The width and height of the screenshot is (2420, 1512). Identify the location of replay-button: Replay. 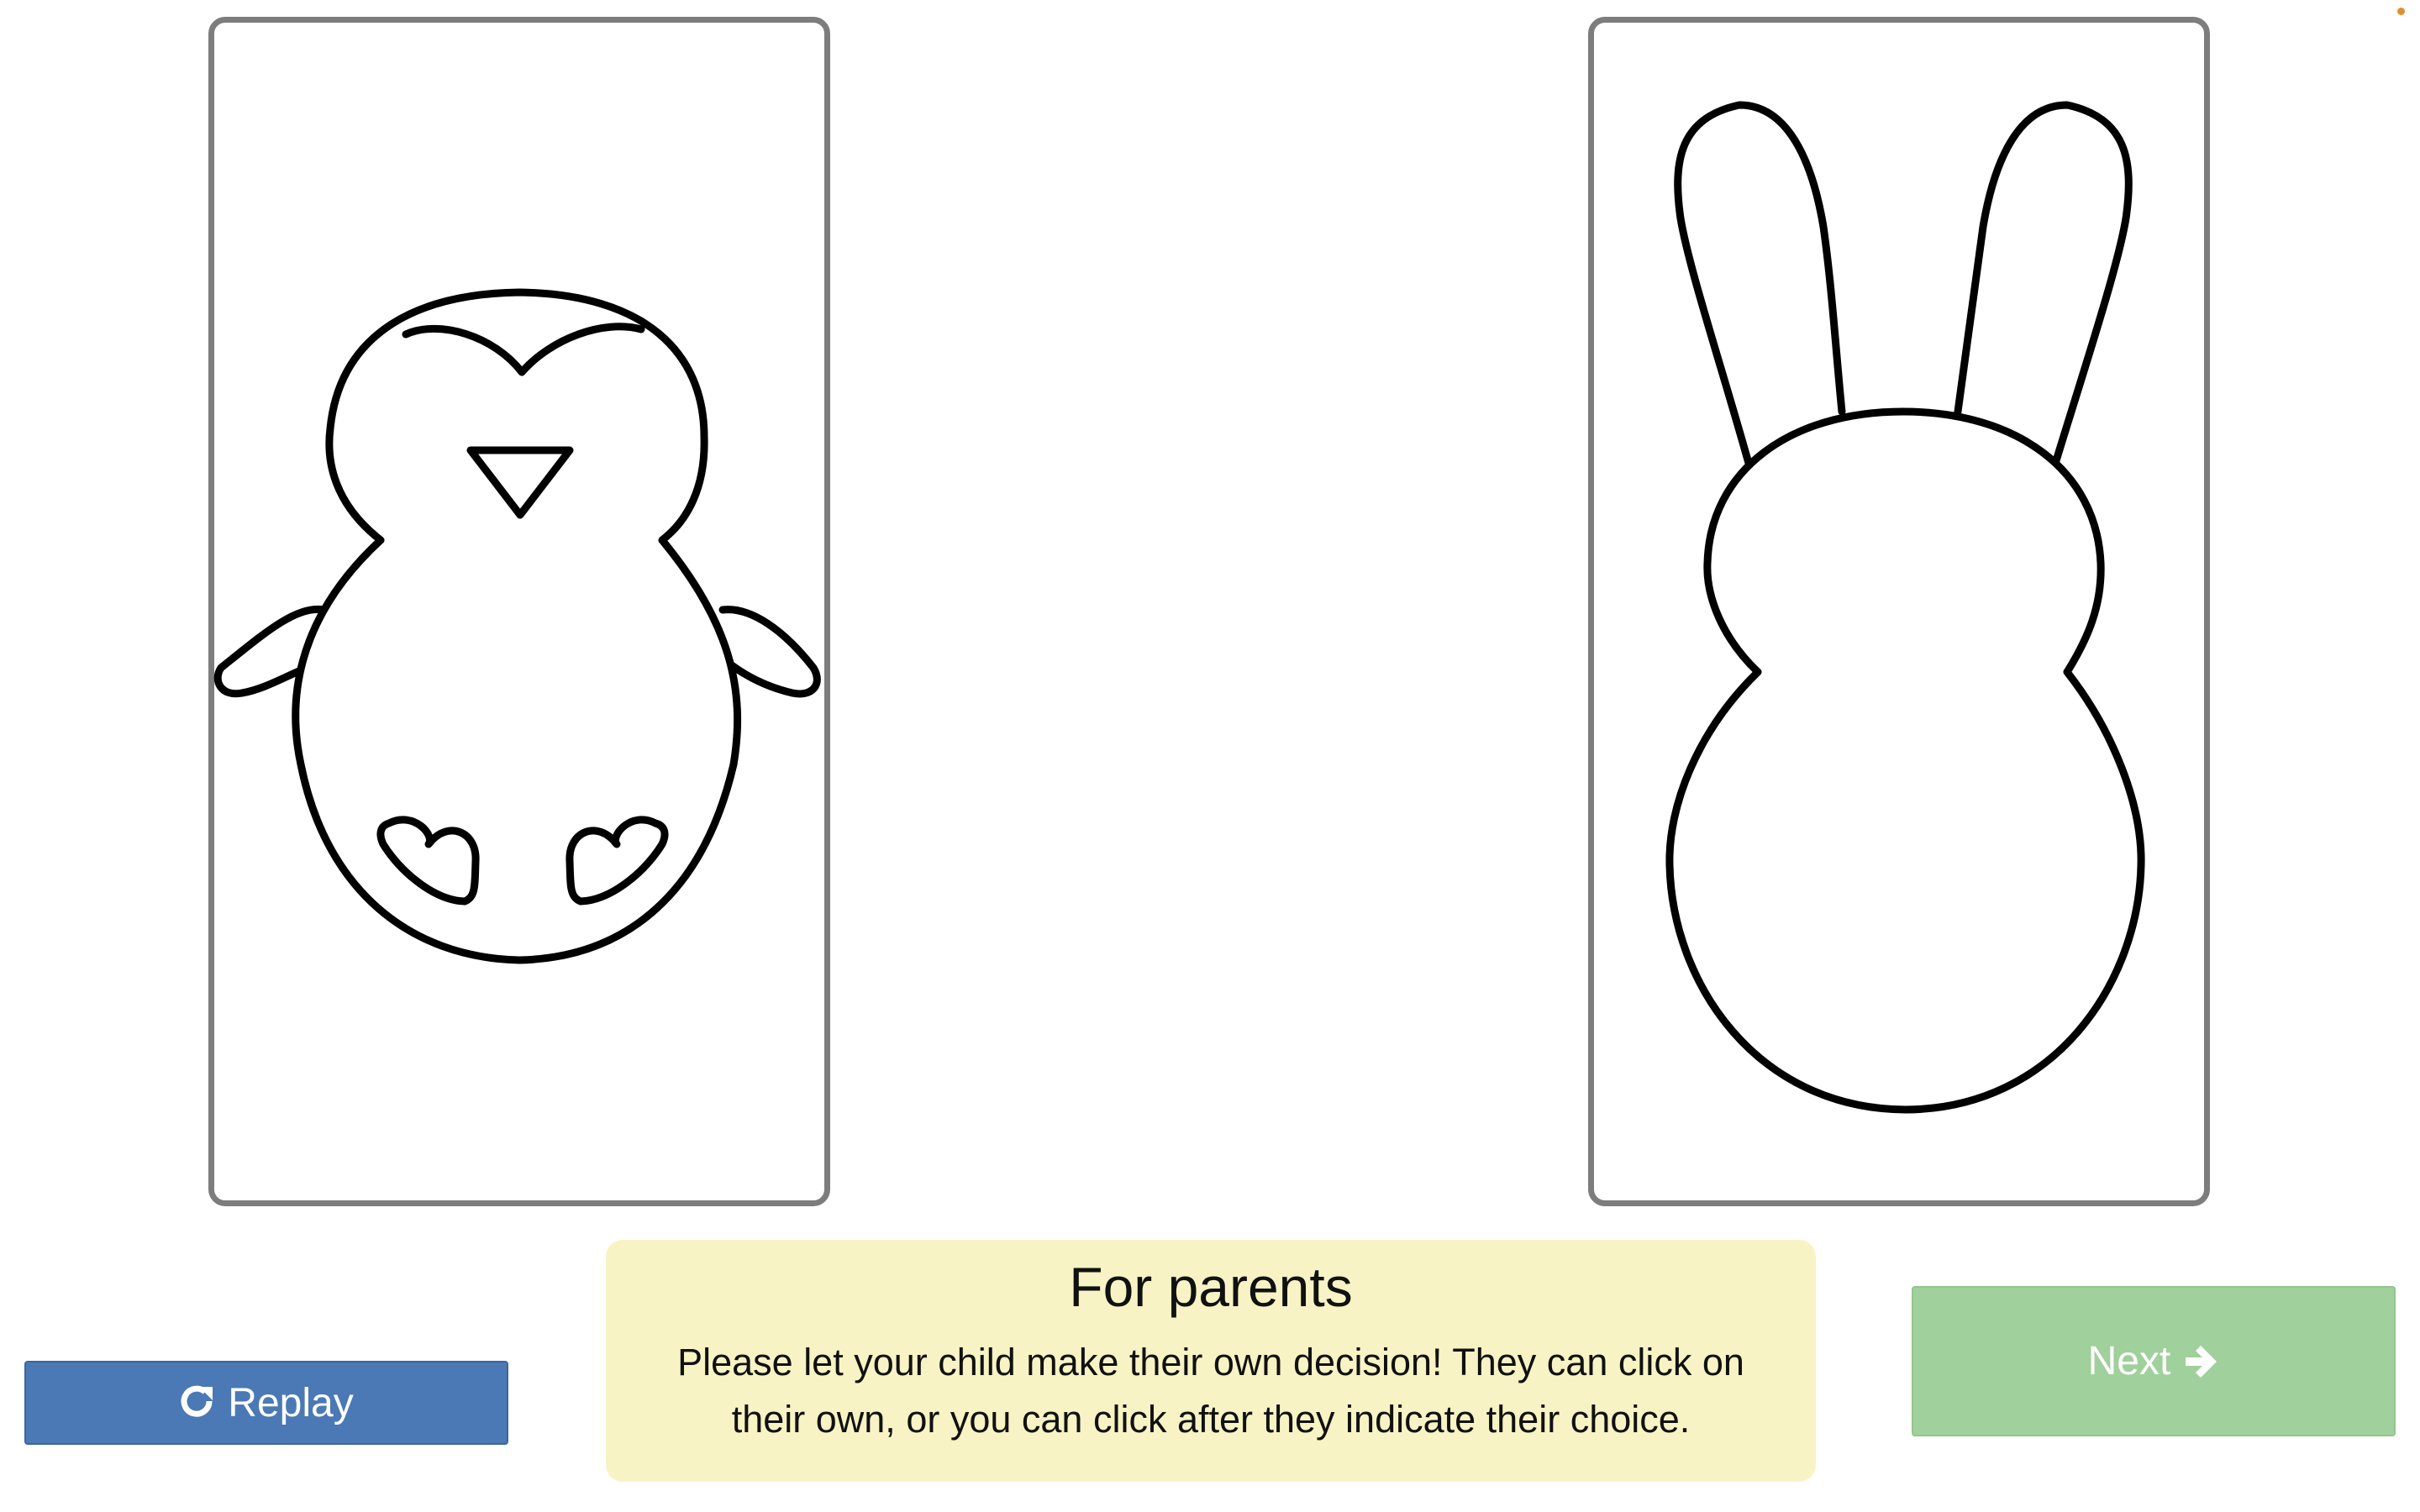
(266, 1403).